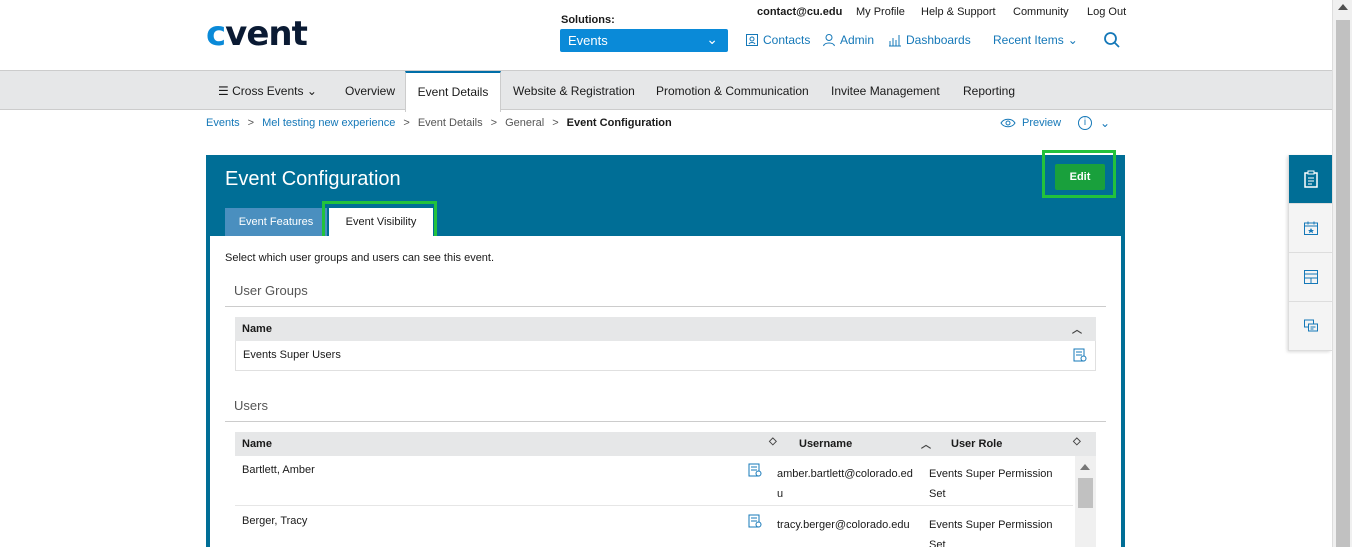  I want to click on log-out-link: Log Out, so click(1106, 12).